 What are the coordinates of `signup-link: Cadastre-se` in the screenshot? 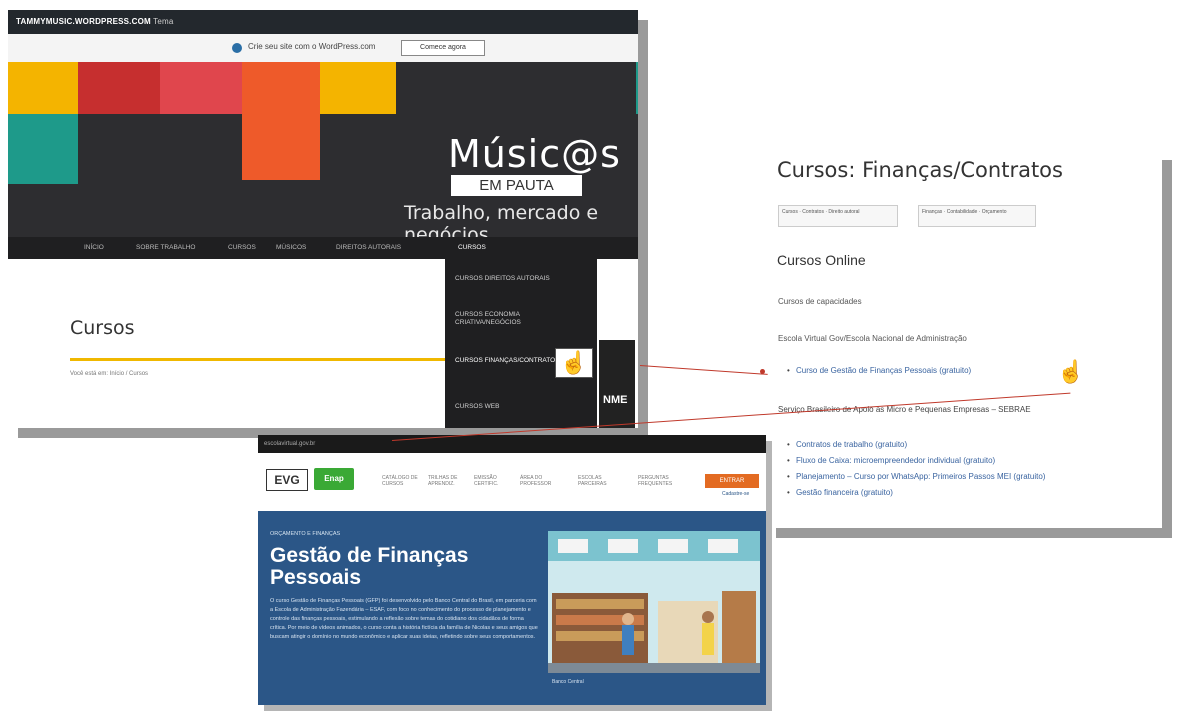 It's located at (735, 494).